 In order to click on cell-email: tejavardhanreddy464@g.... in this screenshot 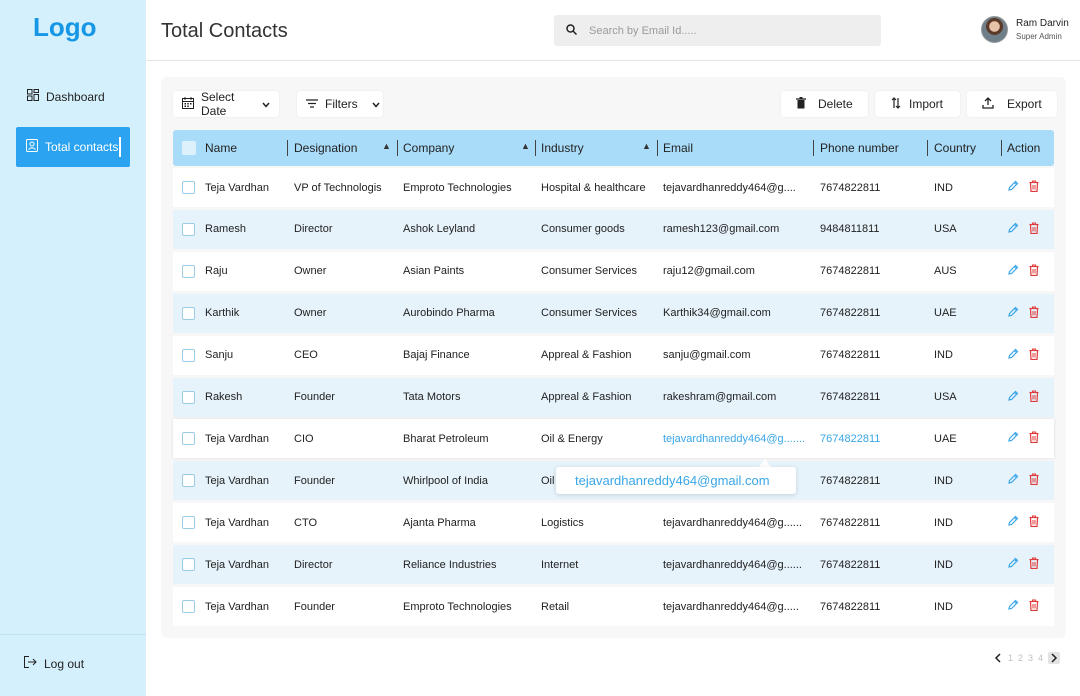, I will do `click(737, 187)`.